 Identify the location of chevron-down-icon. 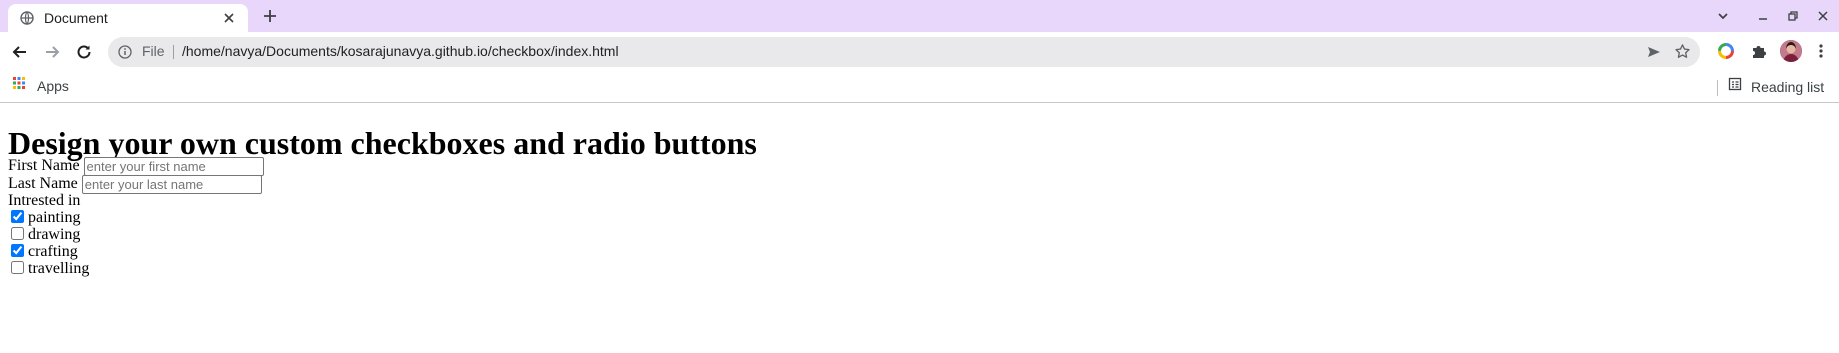
(1723, 18).